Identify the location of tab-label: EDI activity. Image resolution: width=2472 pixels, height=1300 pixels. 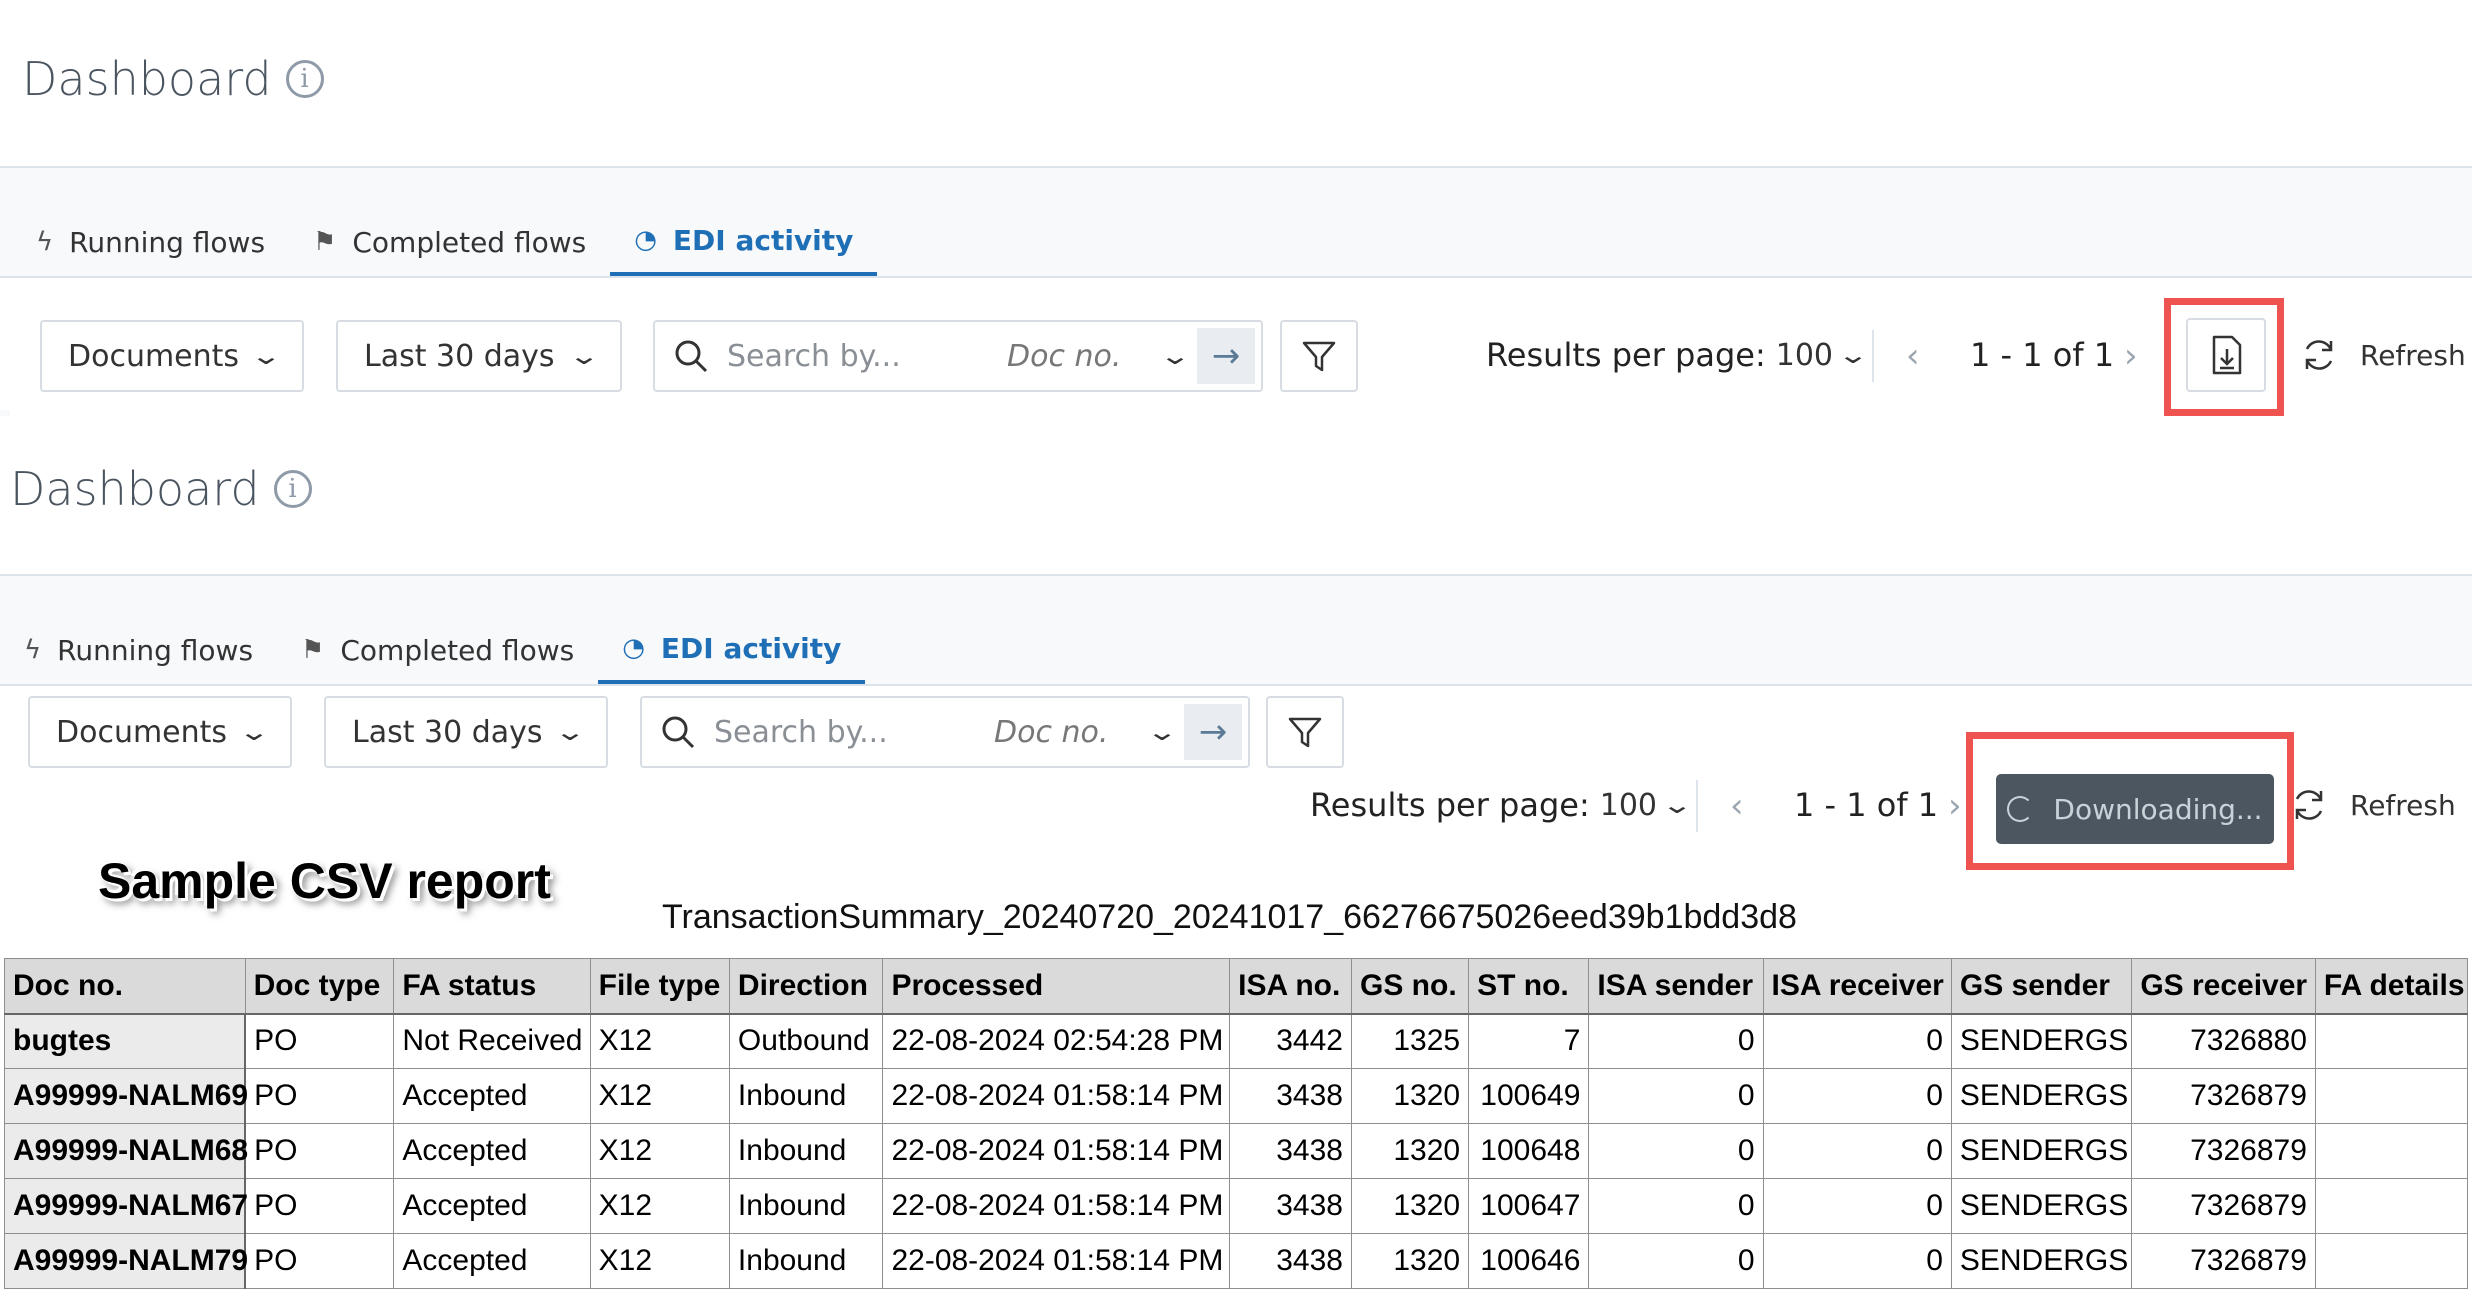
(763, 240).